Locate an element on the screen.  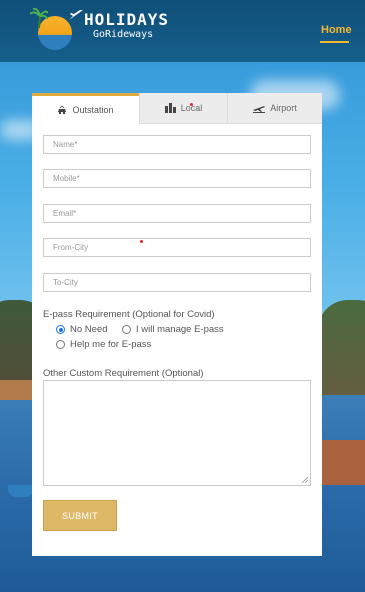
logo: HOLIDAYS GoRideways is located at coordinates (105, 28).